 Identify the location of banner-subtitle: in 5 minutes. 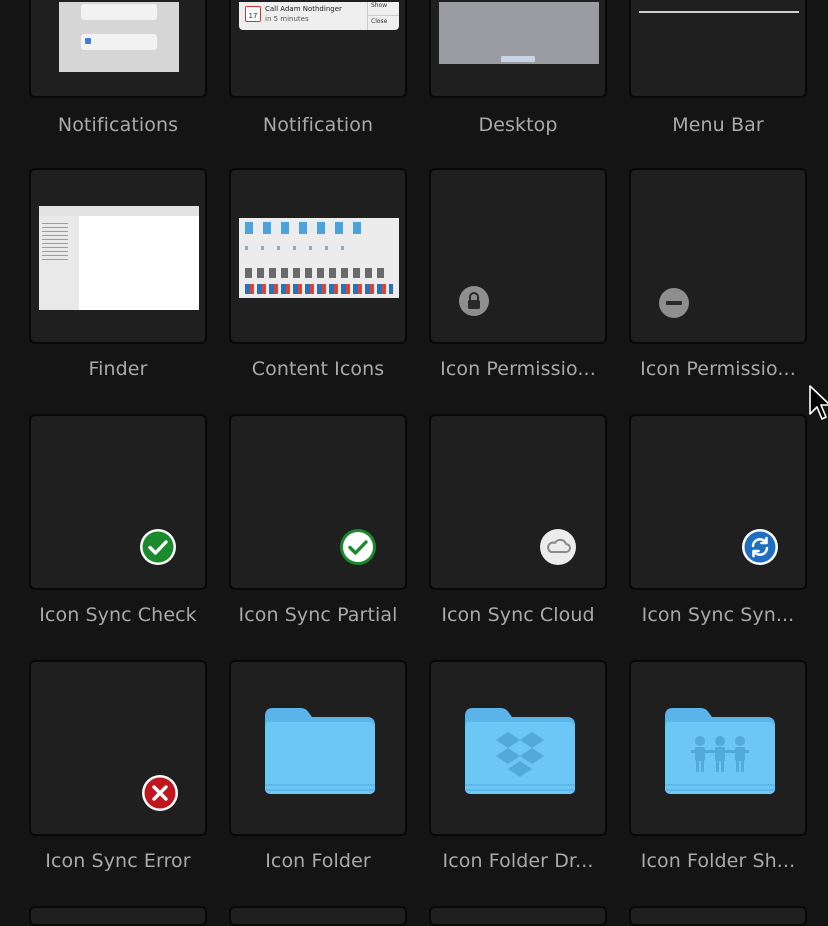
(287, 19).